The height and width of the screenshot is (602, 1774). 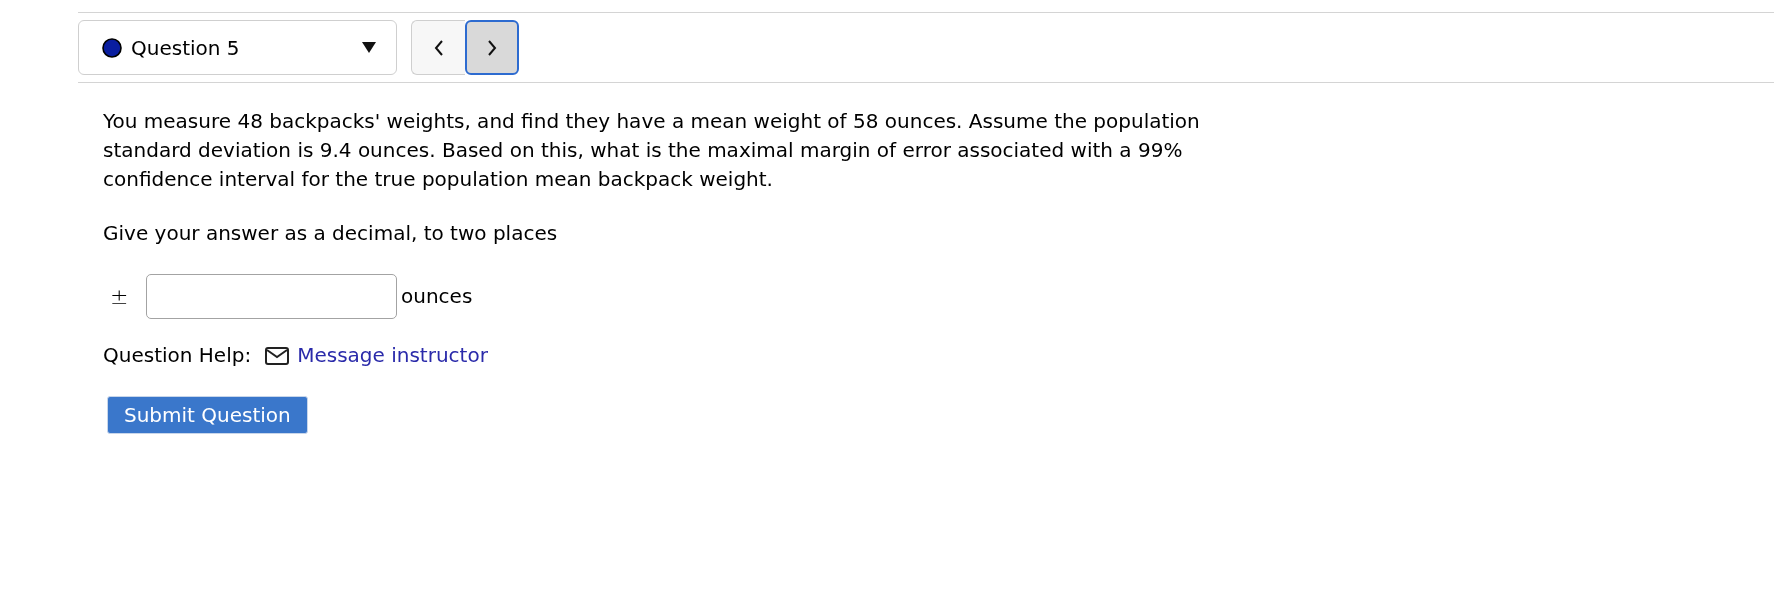 I want to click on chevron-right-icon, so click(x=492, y=47).